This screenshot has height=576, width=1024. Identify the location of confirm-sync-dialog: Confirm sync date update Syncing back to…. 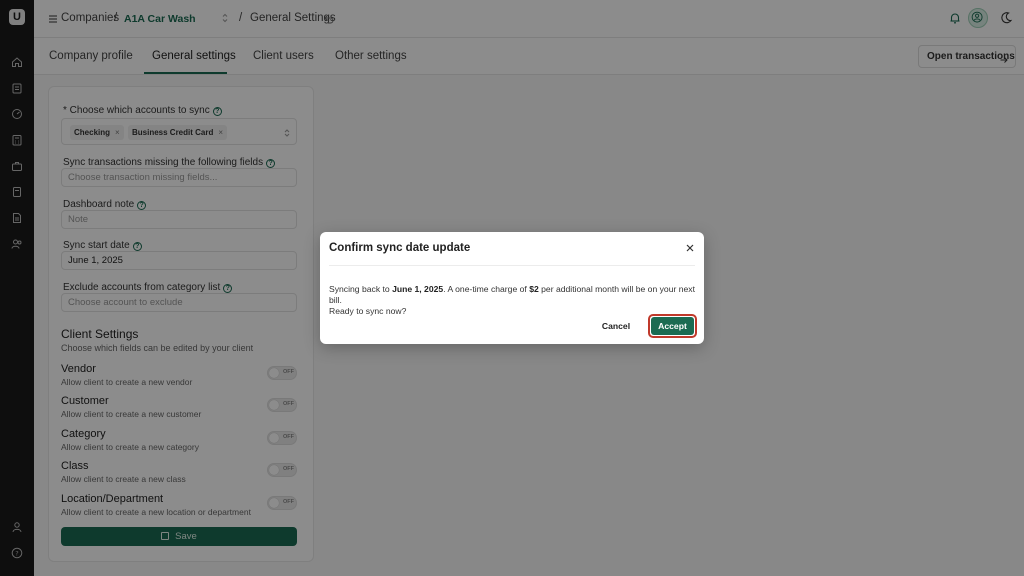
(512, 288).